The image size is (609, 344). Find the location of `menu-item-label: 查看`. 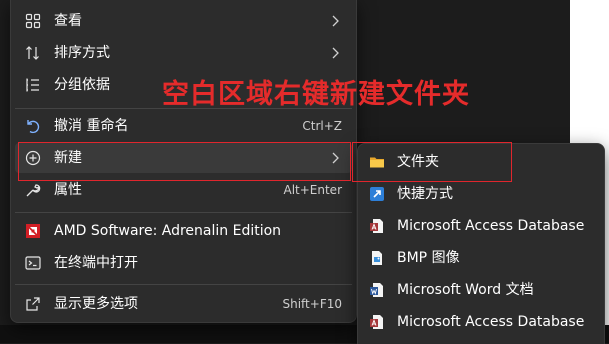

menu-item-label: 查看 is located at coordinates (68, 21).